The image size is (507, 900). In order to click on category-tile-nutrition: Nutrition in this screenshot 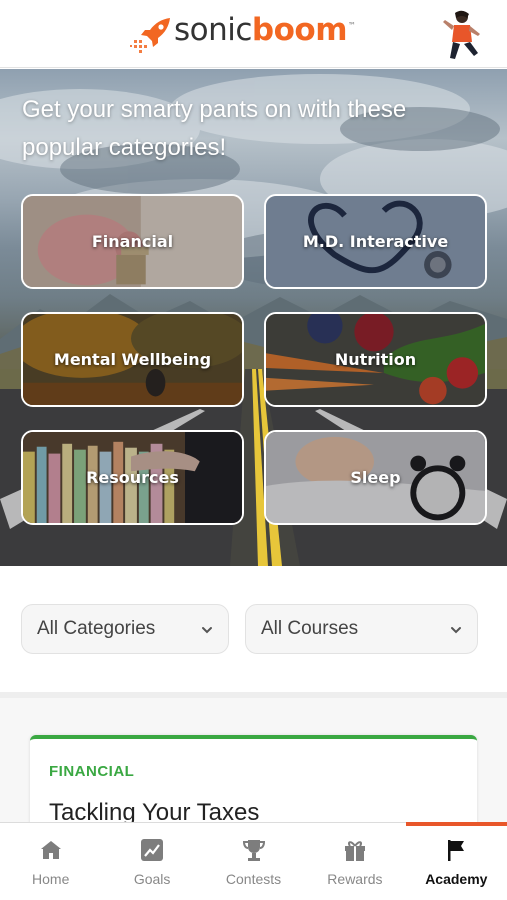, I will do `click(375, 359)`.